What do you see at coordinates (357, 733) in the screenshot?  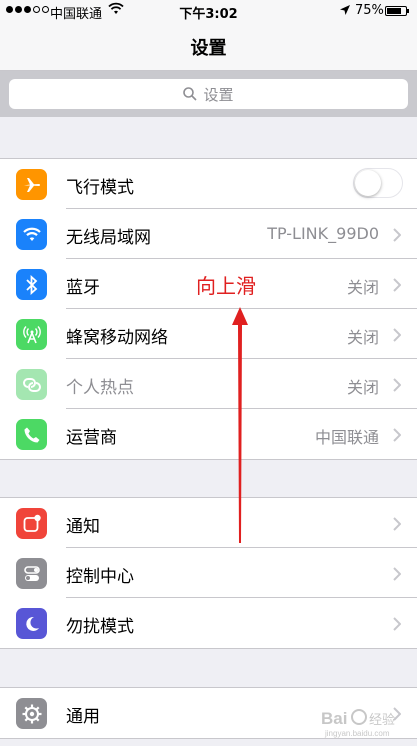 I see `svg-text: jingyan.baidu.com` at bounding box center [357, 733].